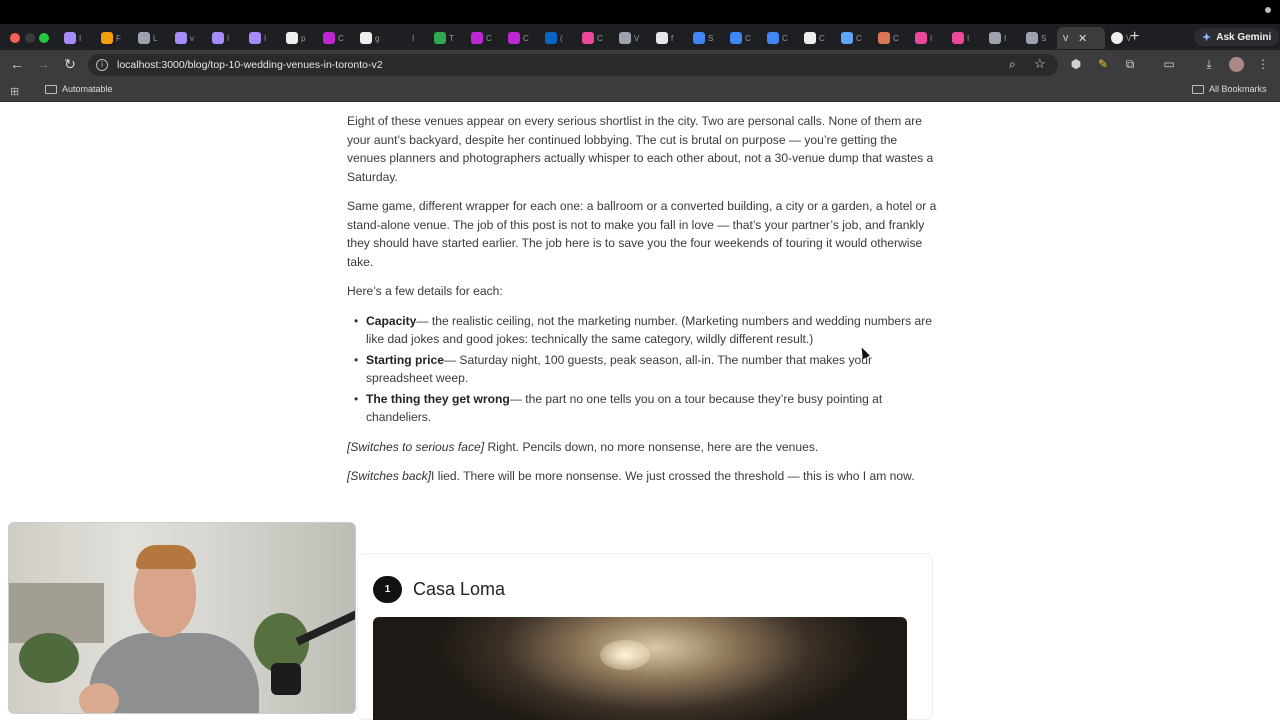 This screenshot has width=1280, height=720. Describe the element at coordinates (113, 38) in the screenshot. I see `browser-tab: F` at that location.